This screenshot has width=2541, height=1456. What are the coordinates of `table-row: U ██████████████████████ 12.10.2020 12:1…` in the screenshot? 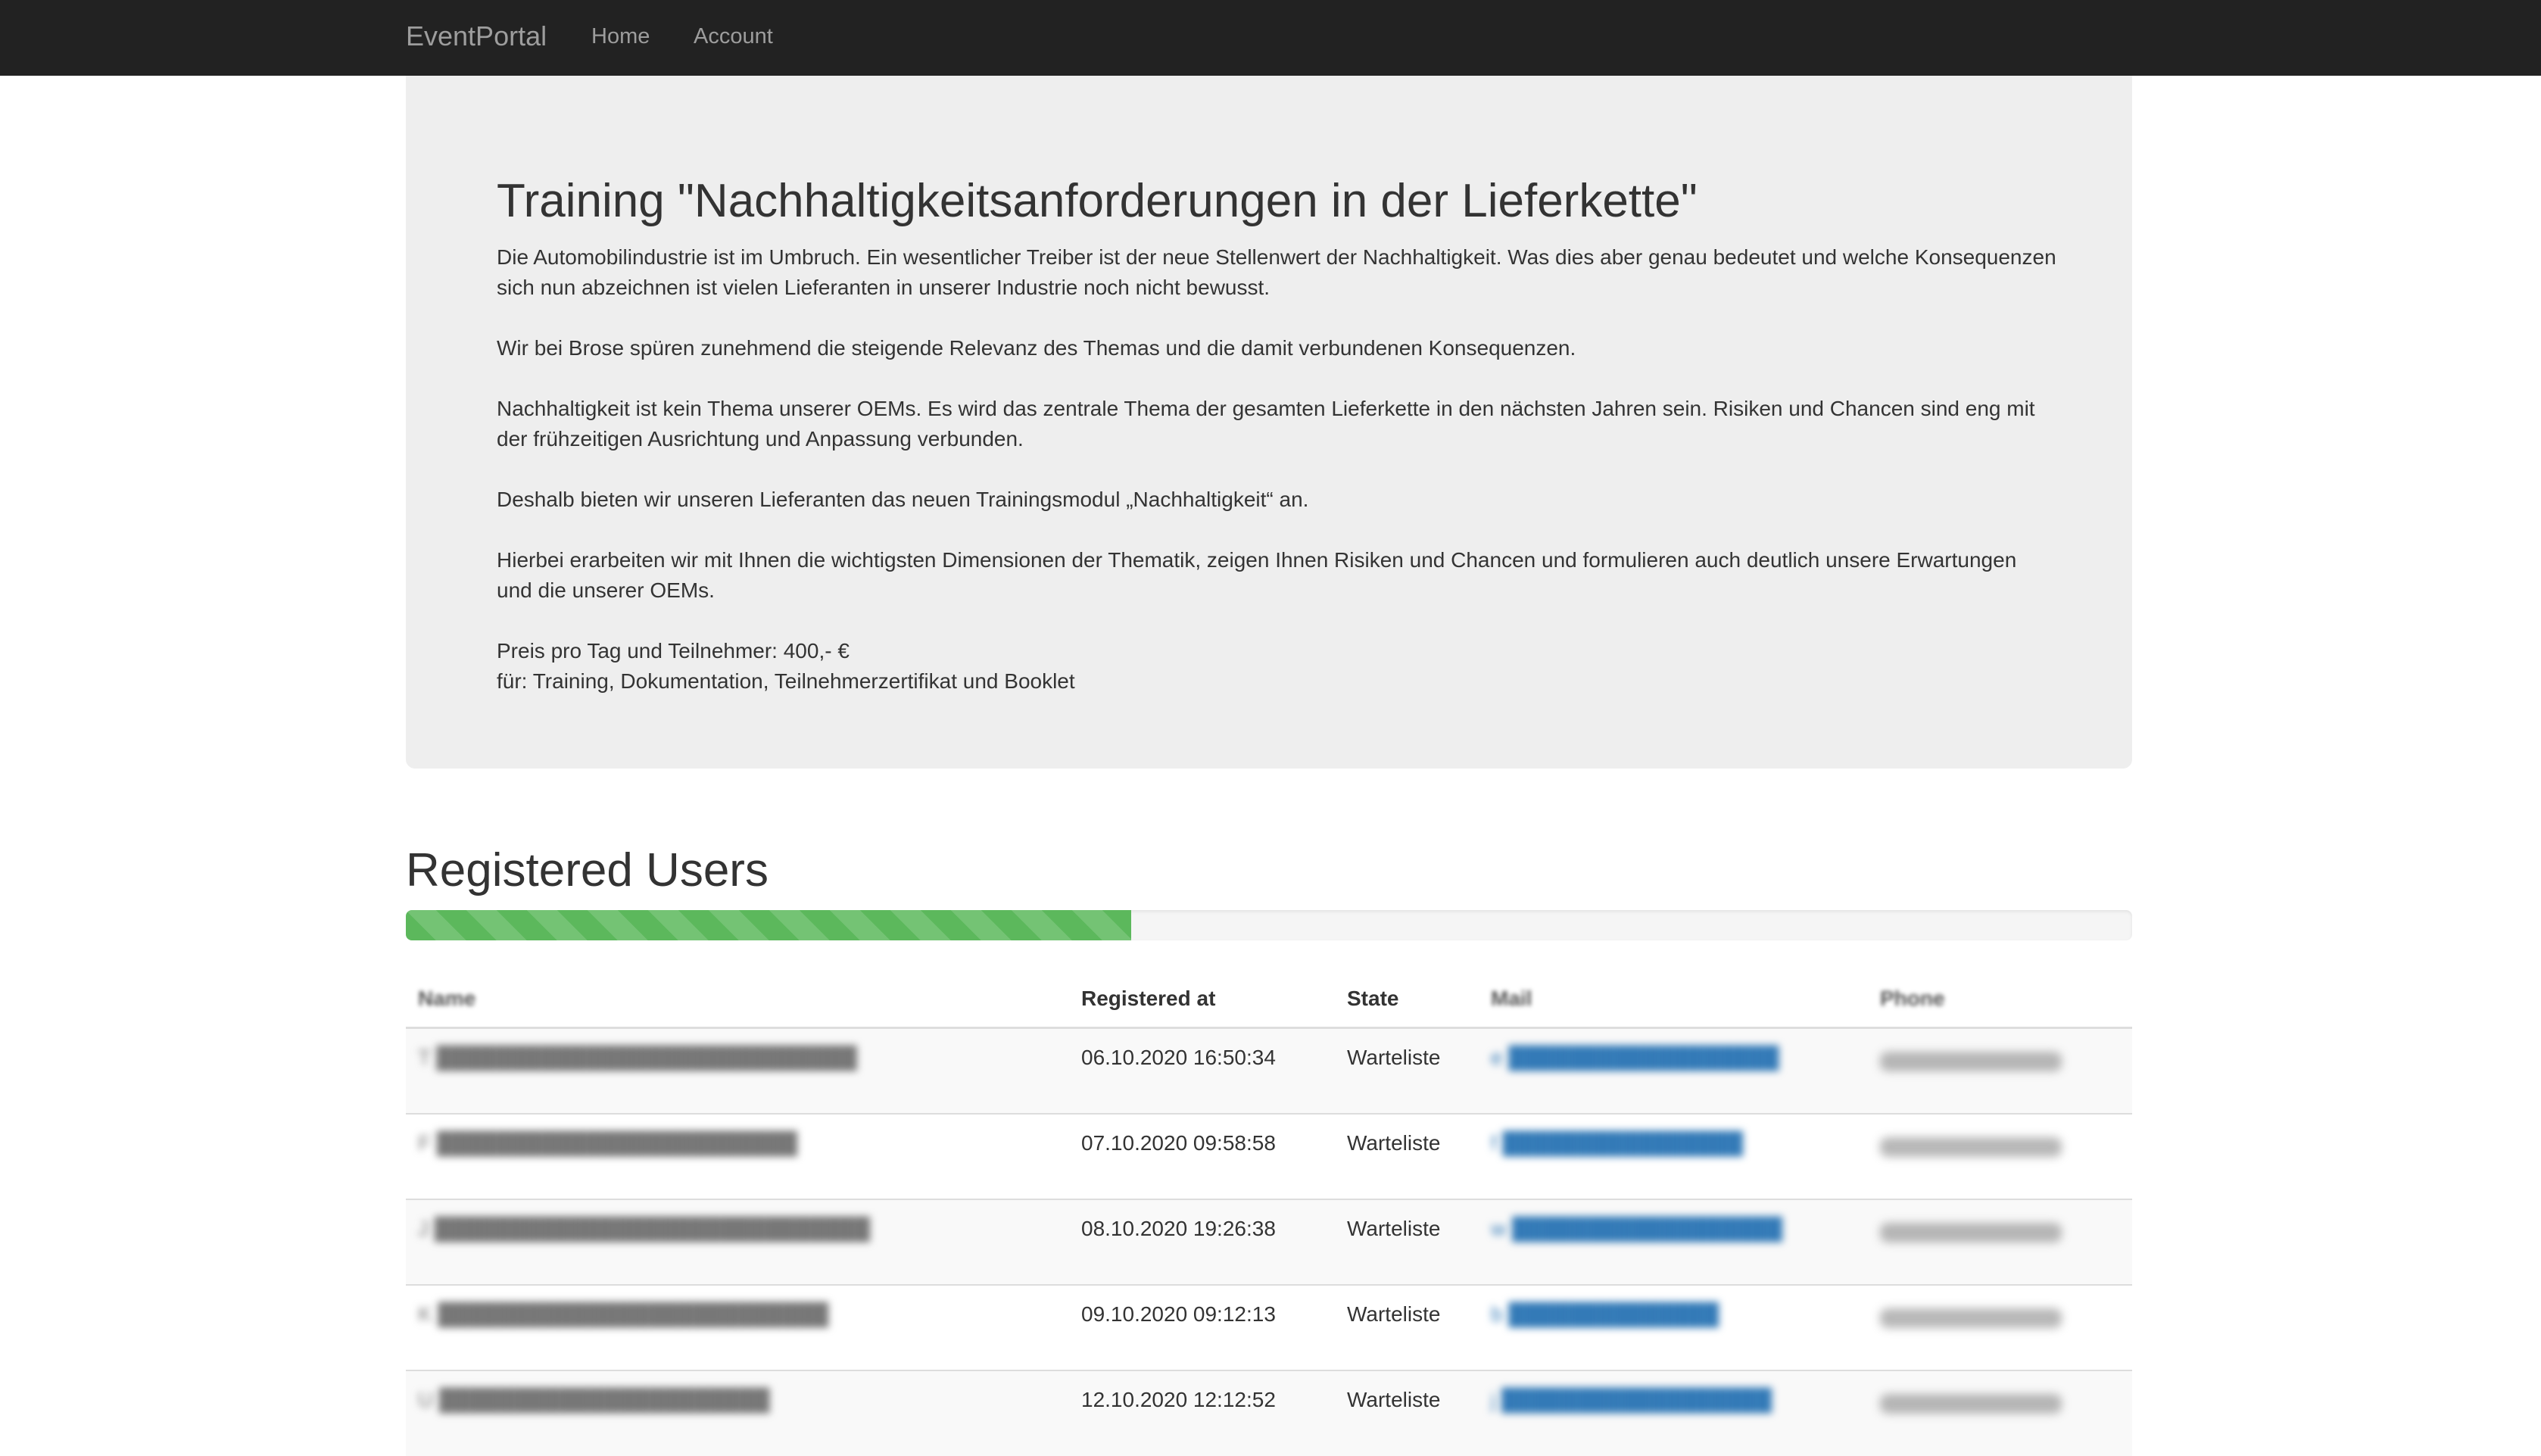 It's located at (1269, 1412).